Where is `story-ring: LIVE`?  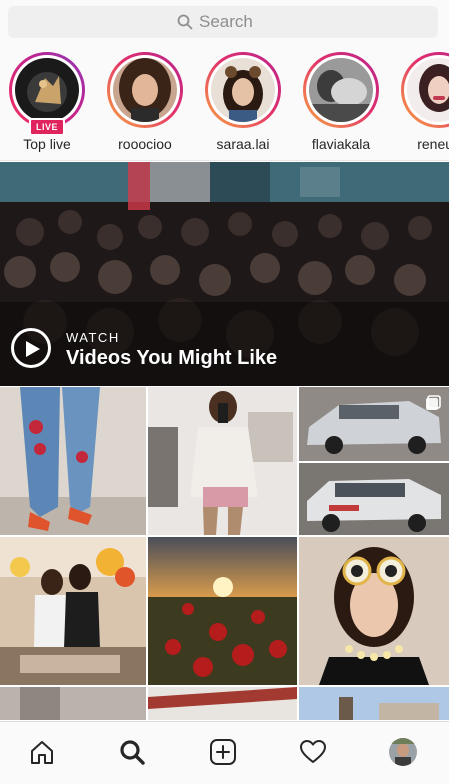
story-ring: LIVE is located at coordinates (47, 94).